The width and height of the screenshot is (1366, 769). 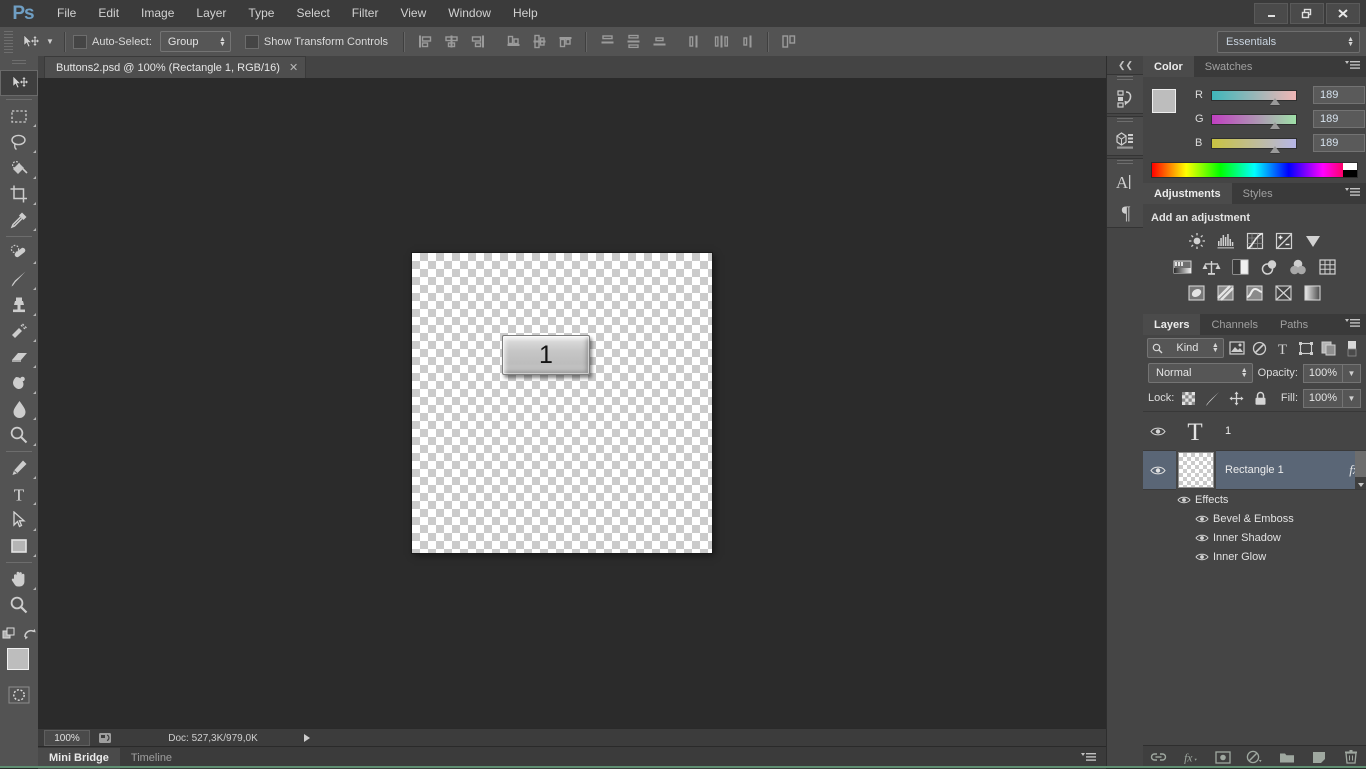 I want to click on tab-layers: Layers, so click(x=1172, y=324).